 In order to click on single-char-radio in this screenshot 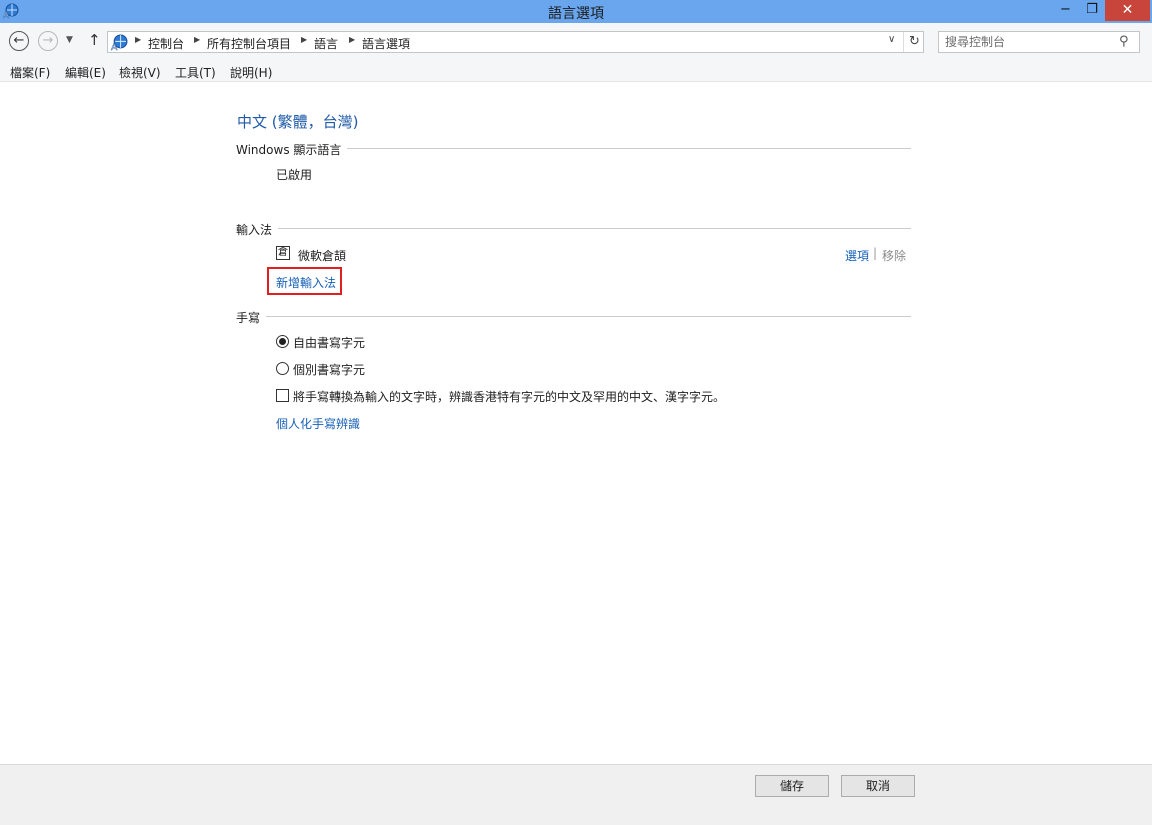, I will do `click(282, 368)`.